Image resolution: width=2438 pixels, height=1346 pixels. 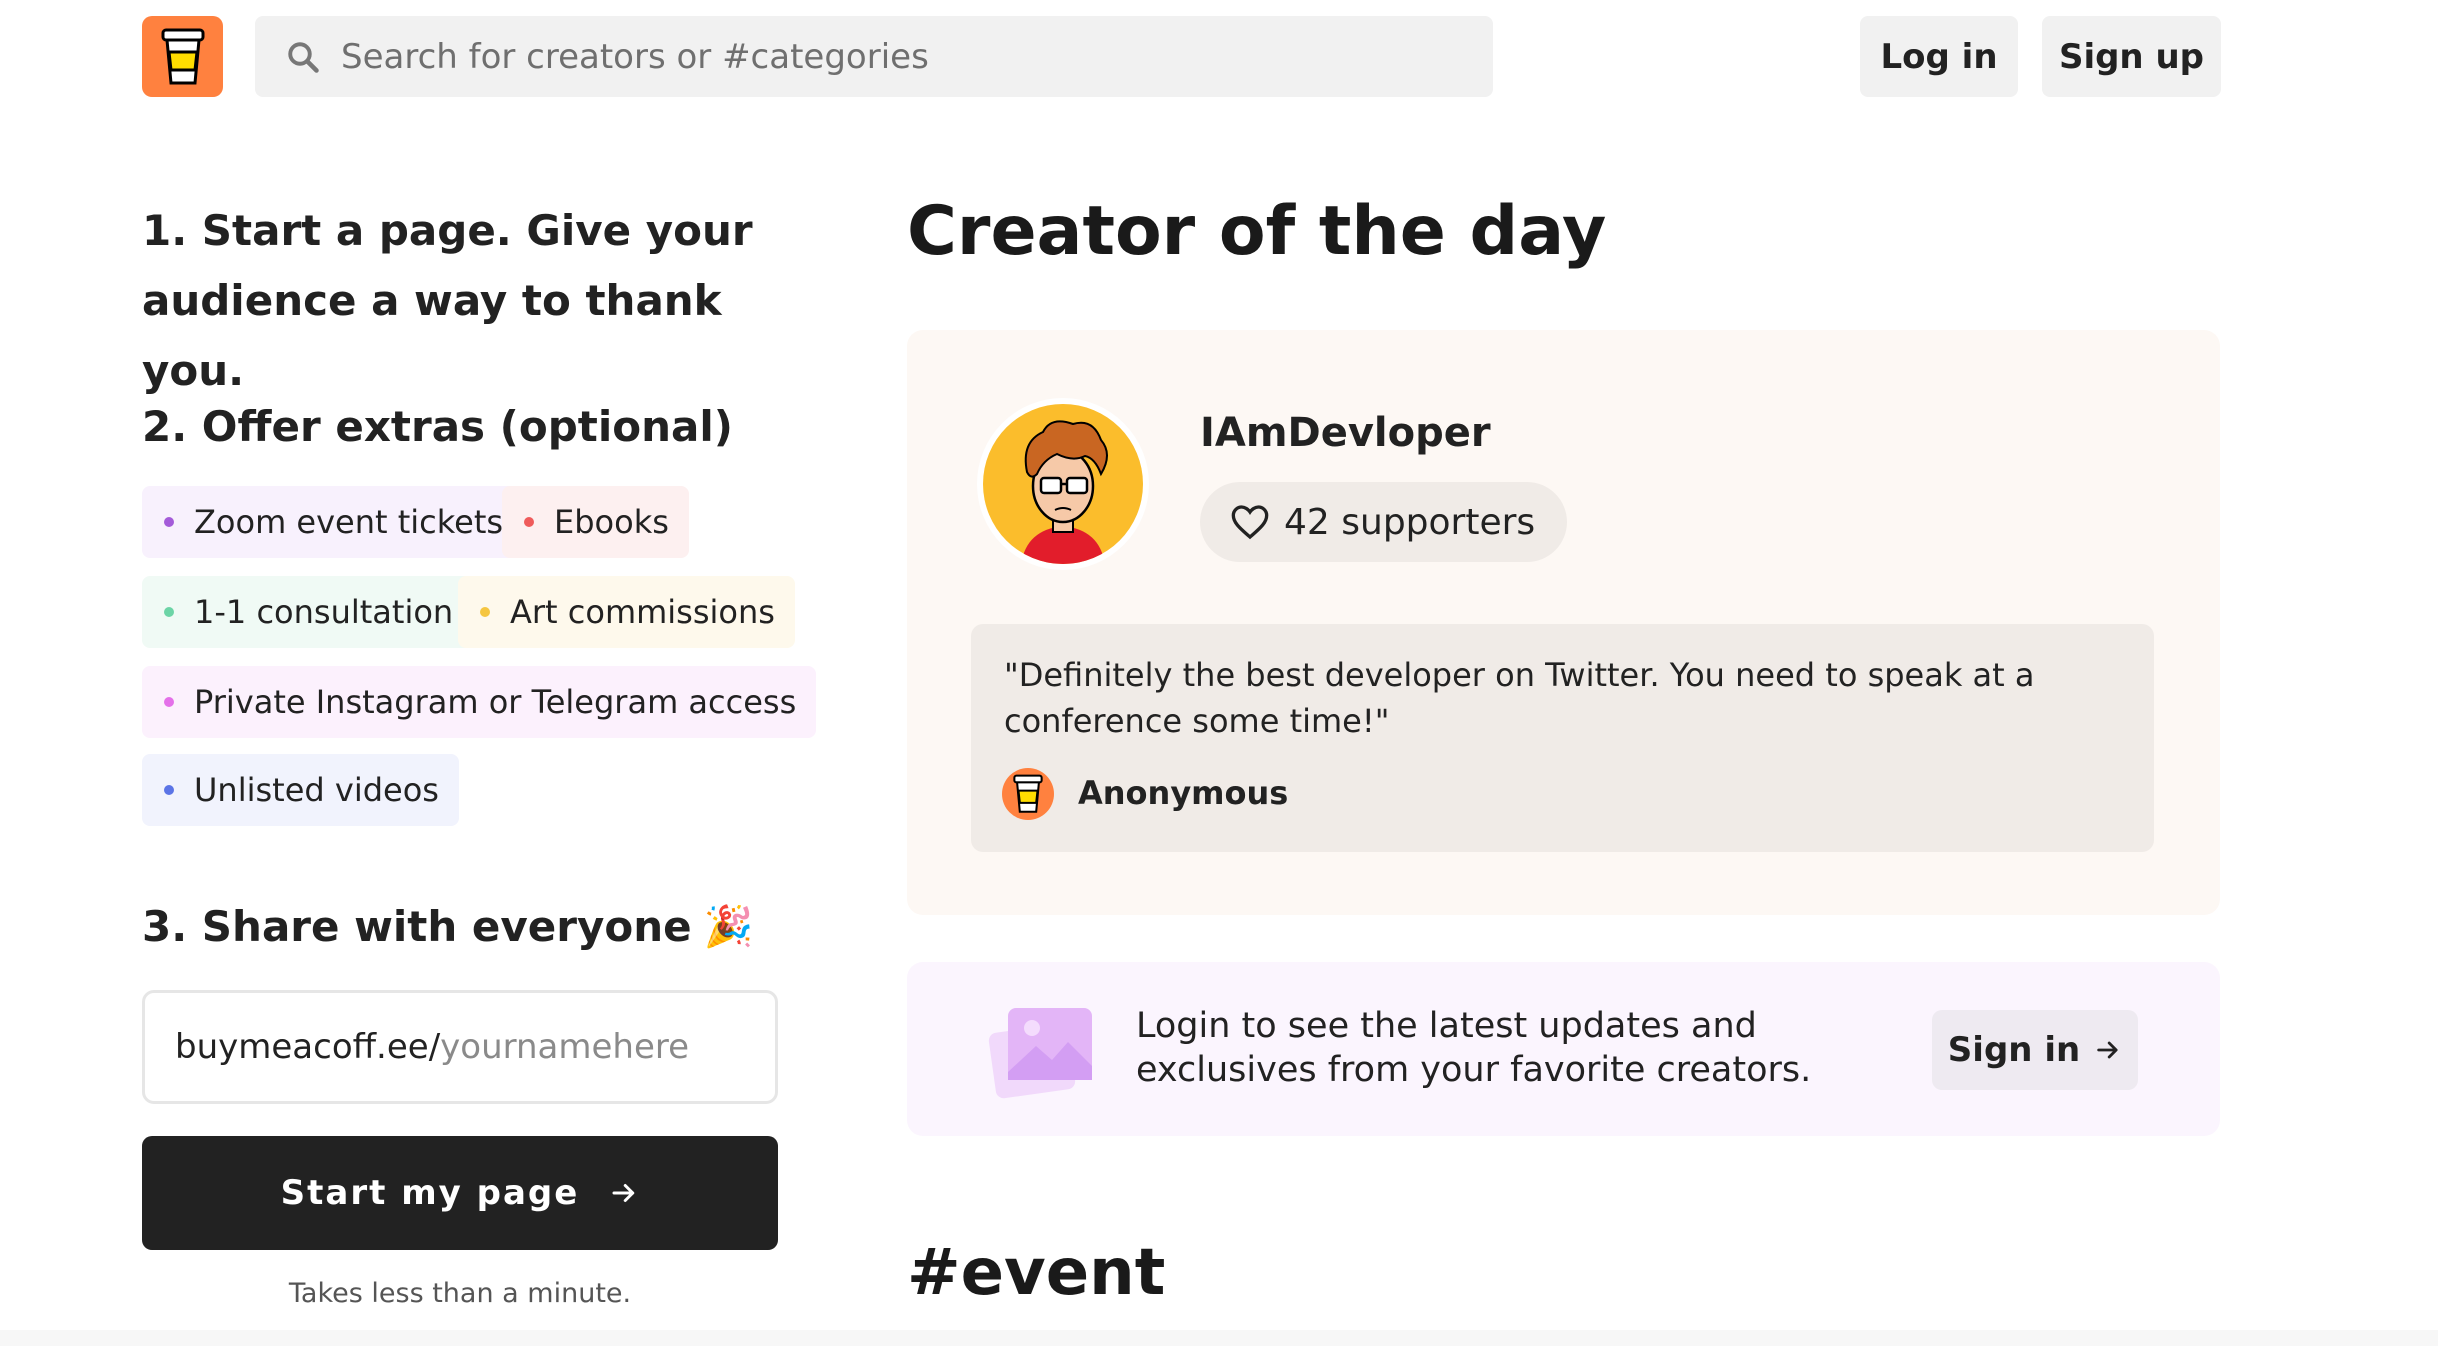 What do you see at coordinates (308, 1047) in the screenshot?
I see `url-prefix: buymeacoff.ee/` at bounding box center [308, 1047].